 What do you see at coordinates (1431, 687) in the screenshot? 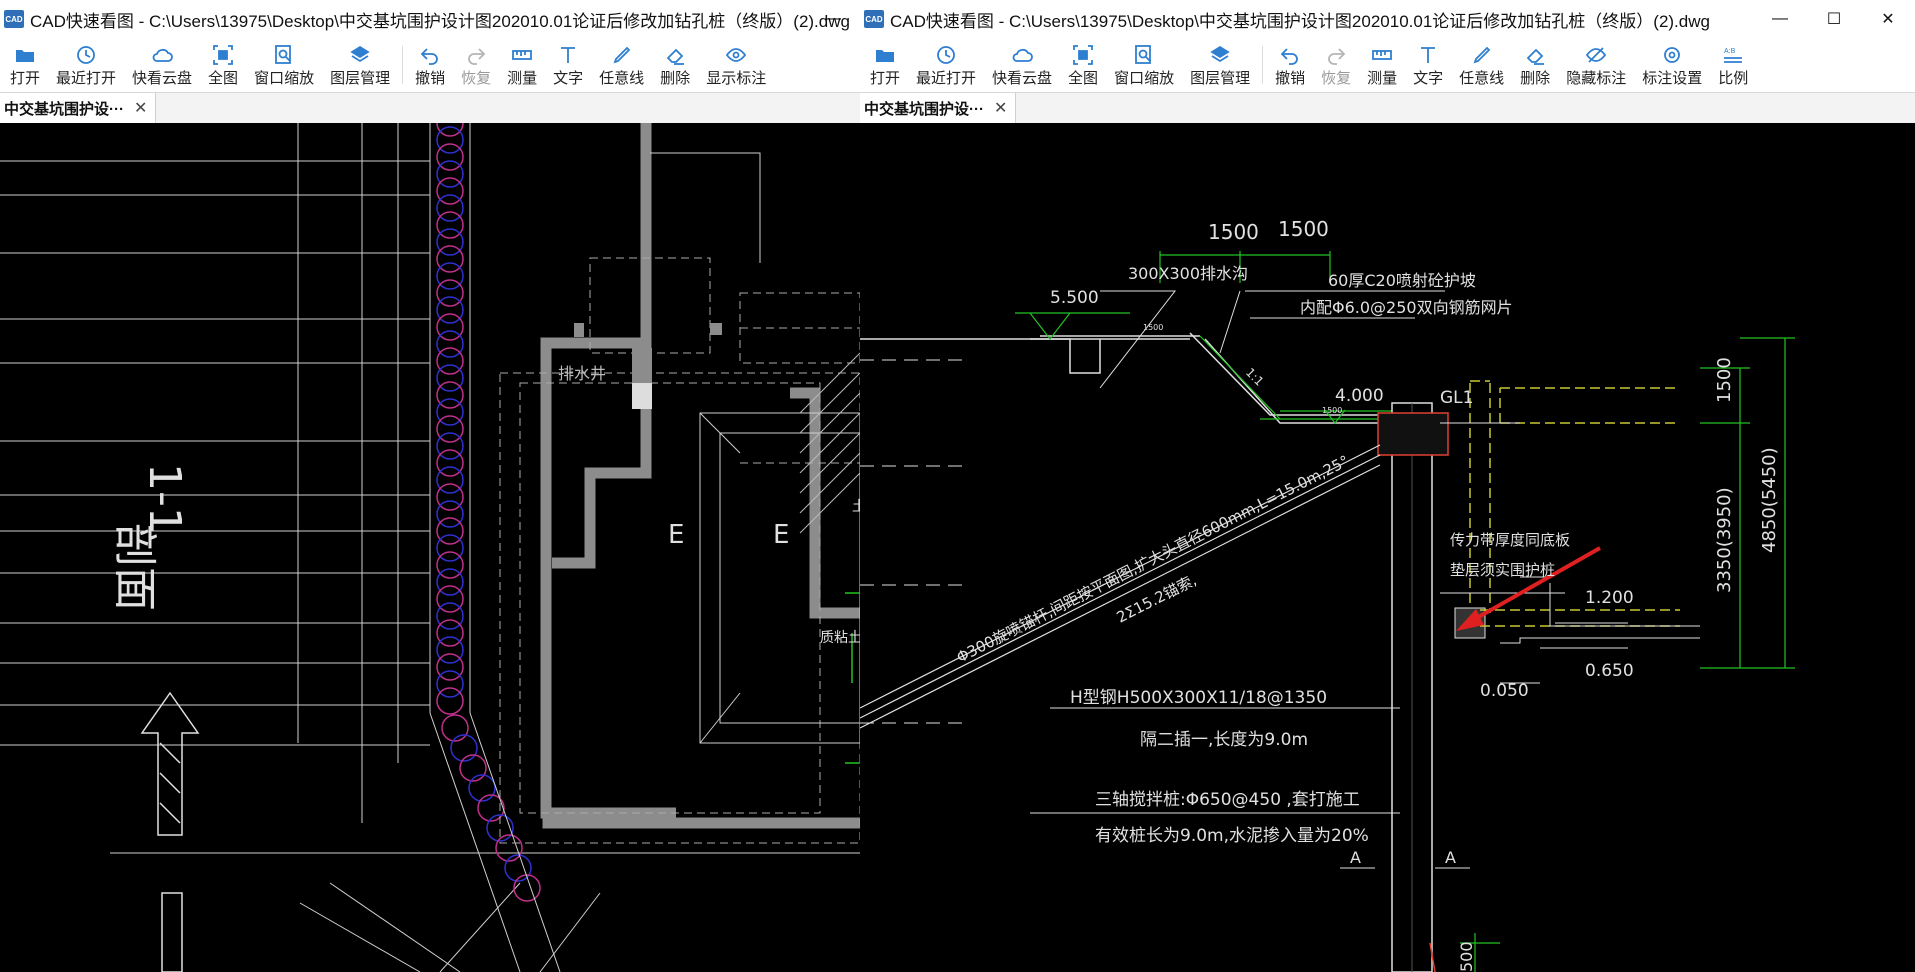
I see `retaining-pile` at bounding box center [1431, 687].